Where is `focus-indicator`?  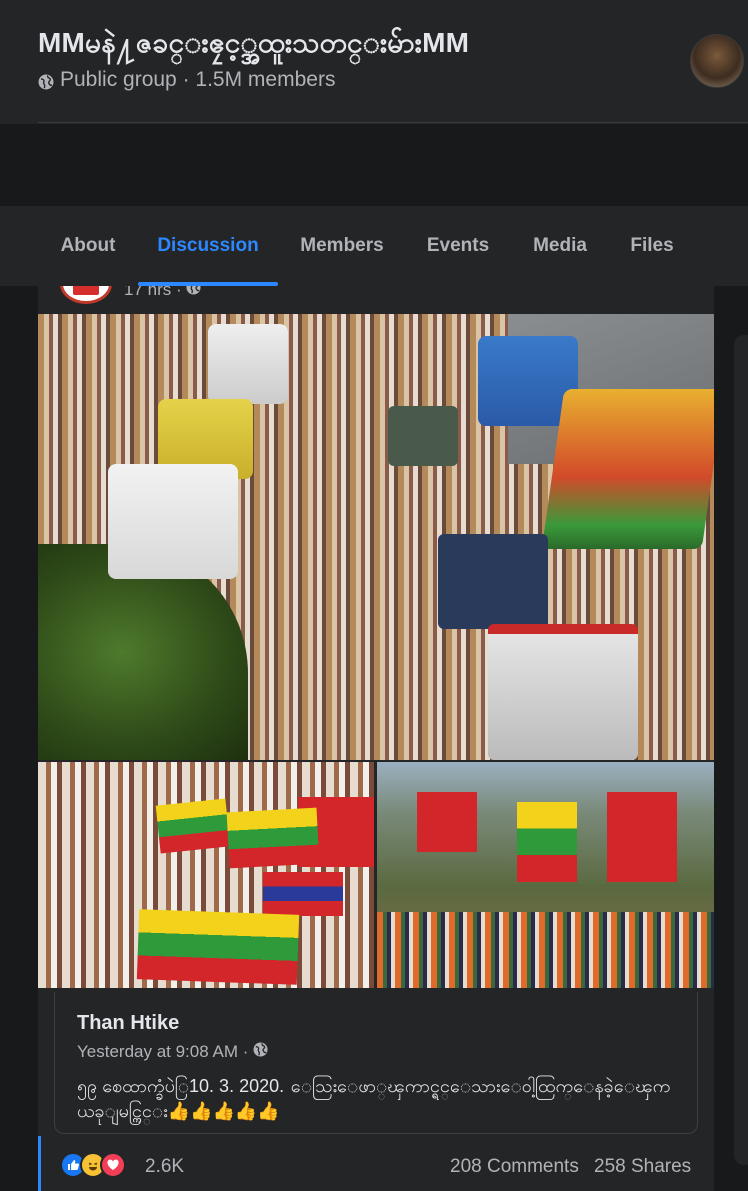
focus-indicator is located at coordinates (39, 1163).